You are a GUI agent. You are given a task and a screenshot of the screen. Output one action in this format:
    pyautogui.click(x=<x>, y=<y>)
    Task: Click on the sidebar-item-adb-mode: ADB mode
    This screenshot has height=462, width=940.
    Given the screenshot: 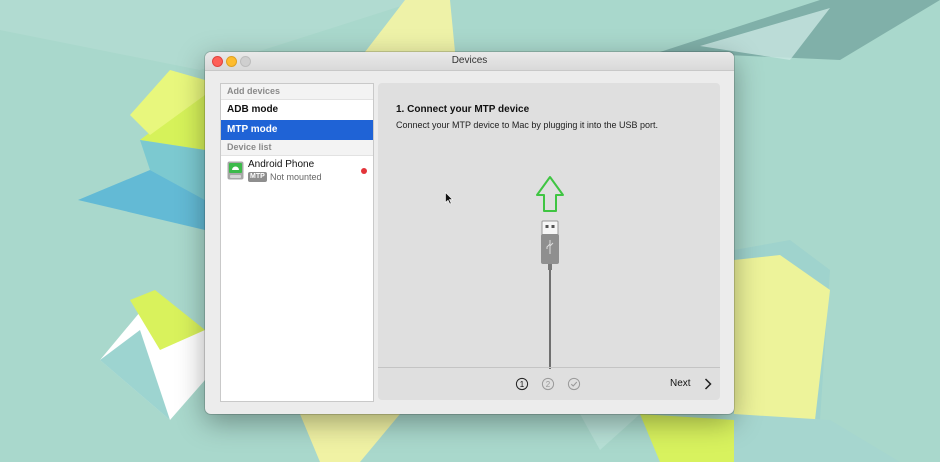 What is the action you would take?
    pyautogui.click(x=297, y=110)
    